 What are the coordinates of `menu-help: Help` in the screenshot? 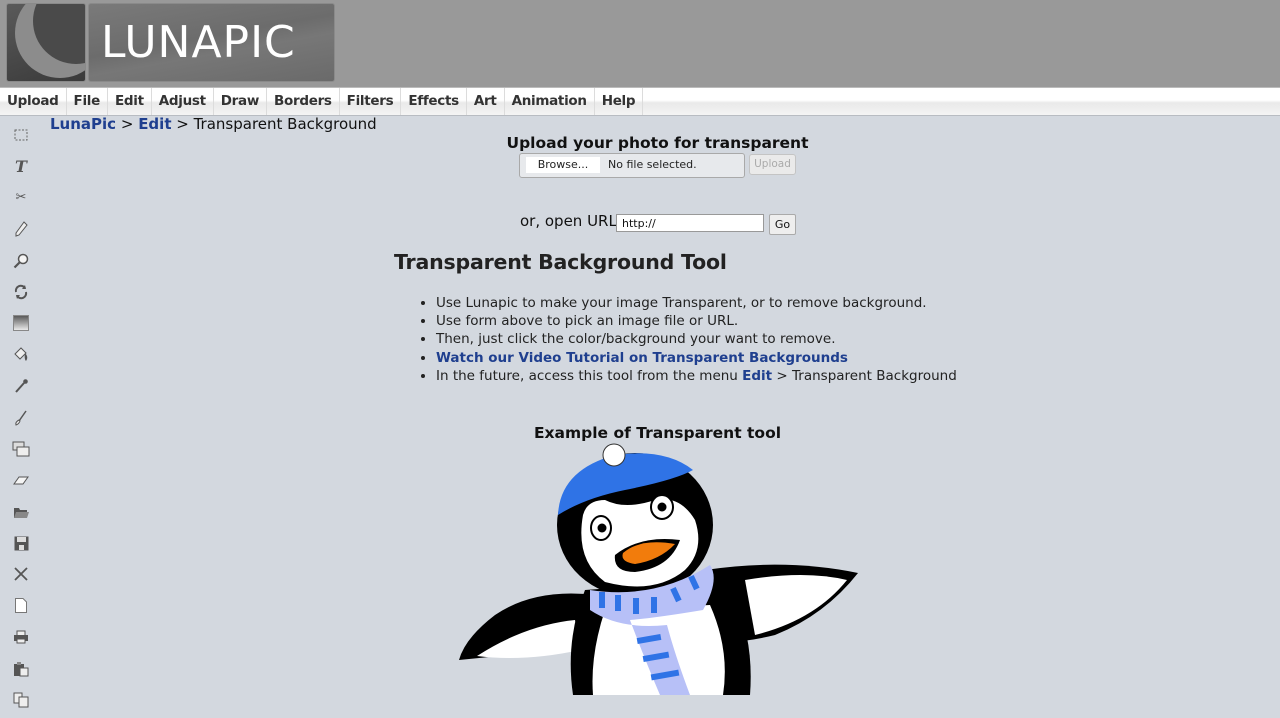 It's located at (619, 101).